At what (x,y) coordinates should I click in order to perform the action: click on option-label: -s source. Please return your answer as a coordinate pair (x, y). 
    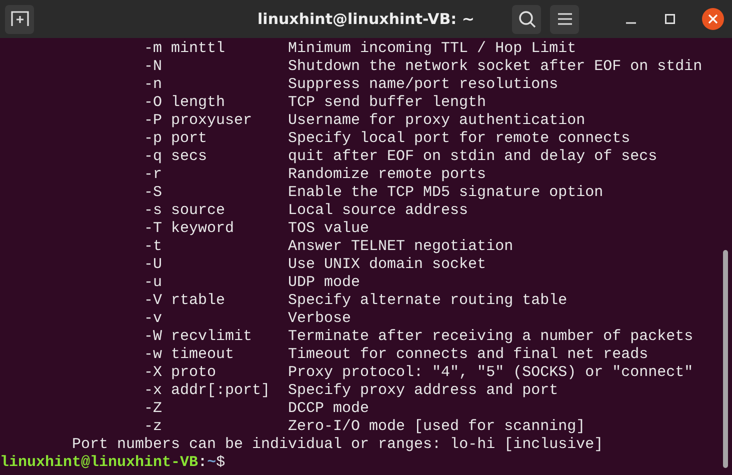
    Looking at the image, I should click on (185, 210).